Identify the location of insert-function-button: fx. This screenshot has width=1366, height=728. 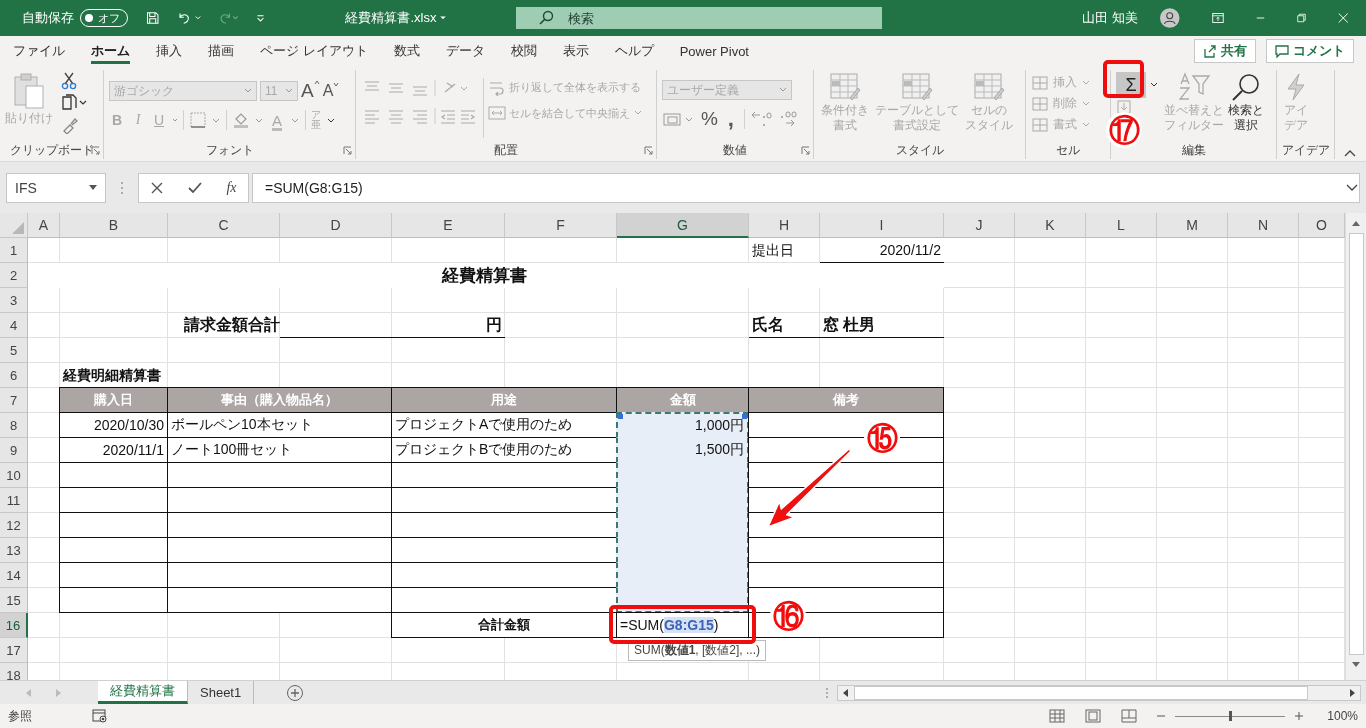
(231, 187).